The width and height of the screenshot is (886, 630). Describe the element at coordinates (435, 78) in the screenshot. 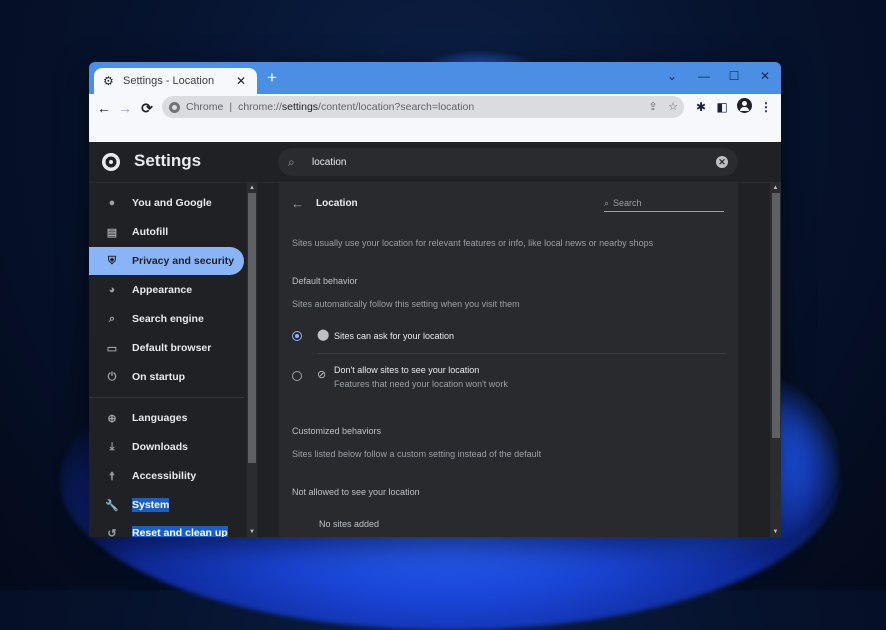

I see `title-bar: ⚙ Settings - Location ✕ + ⌄ — ☐ ✕` at that location.